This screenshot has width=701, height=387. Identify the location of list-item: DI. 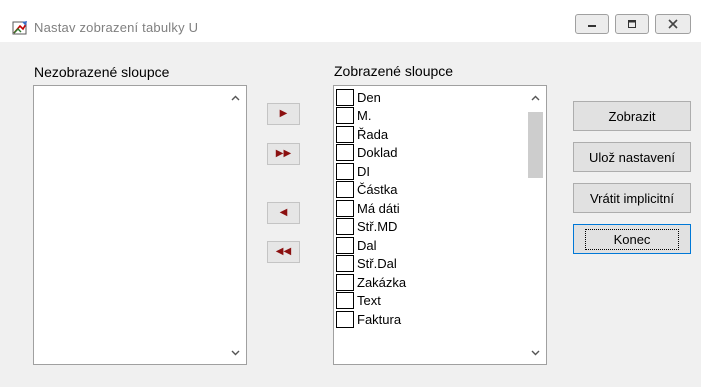
(430, 171).